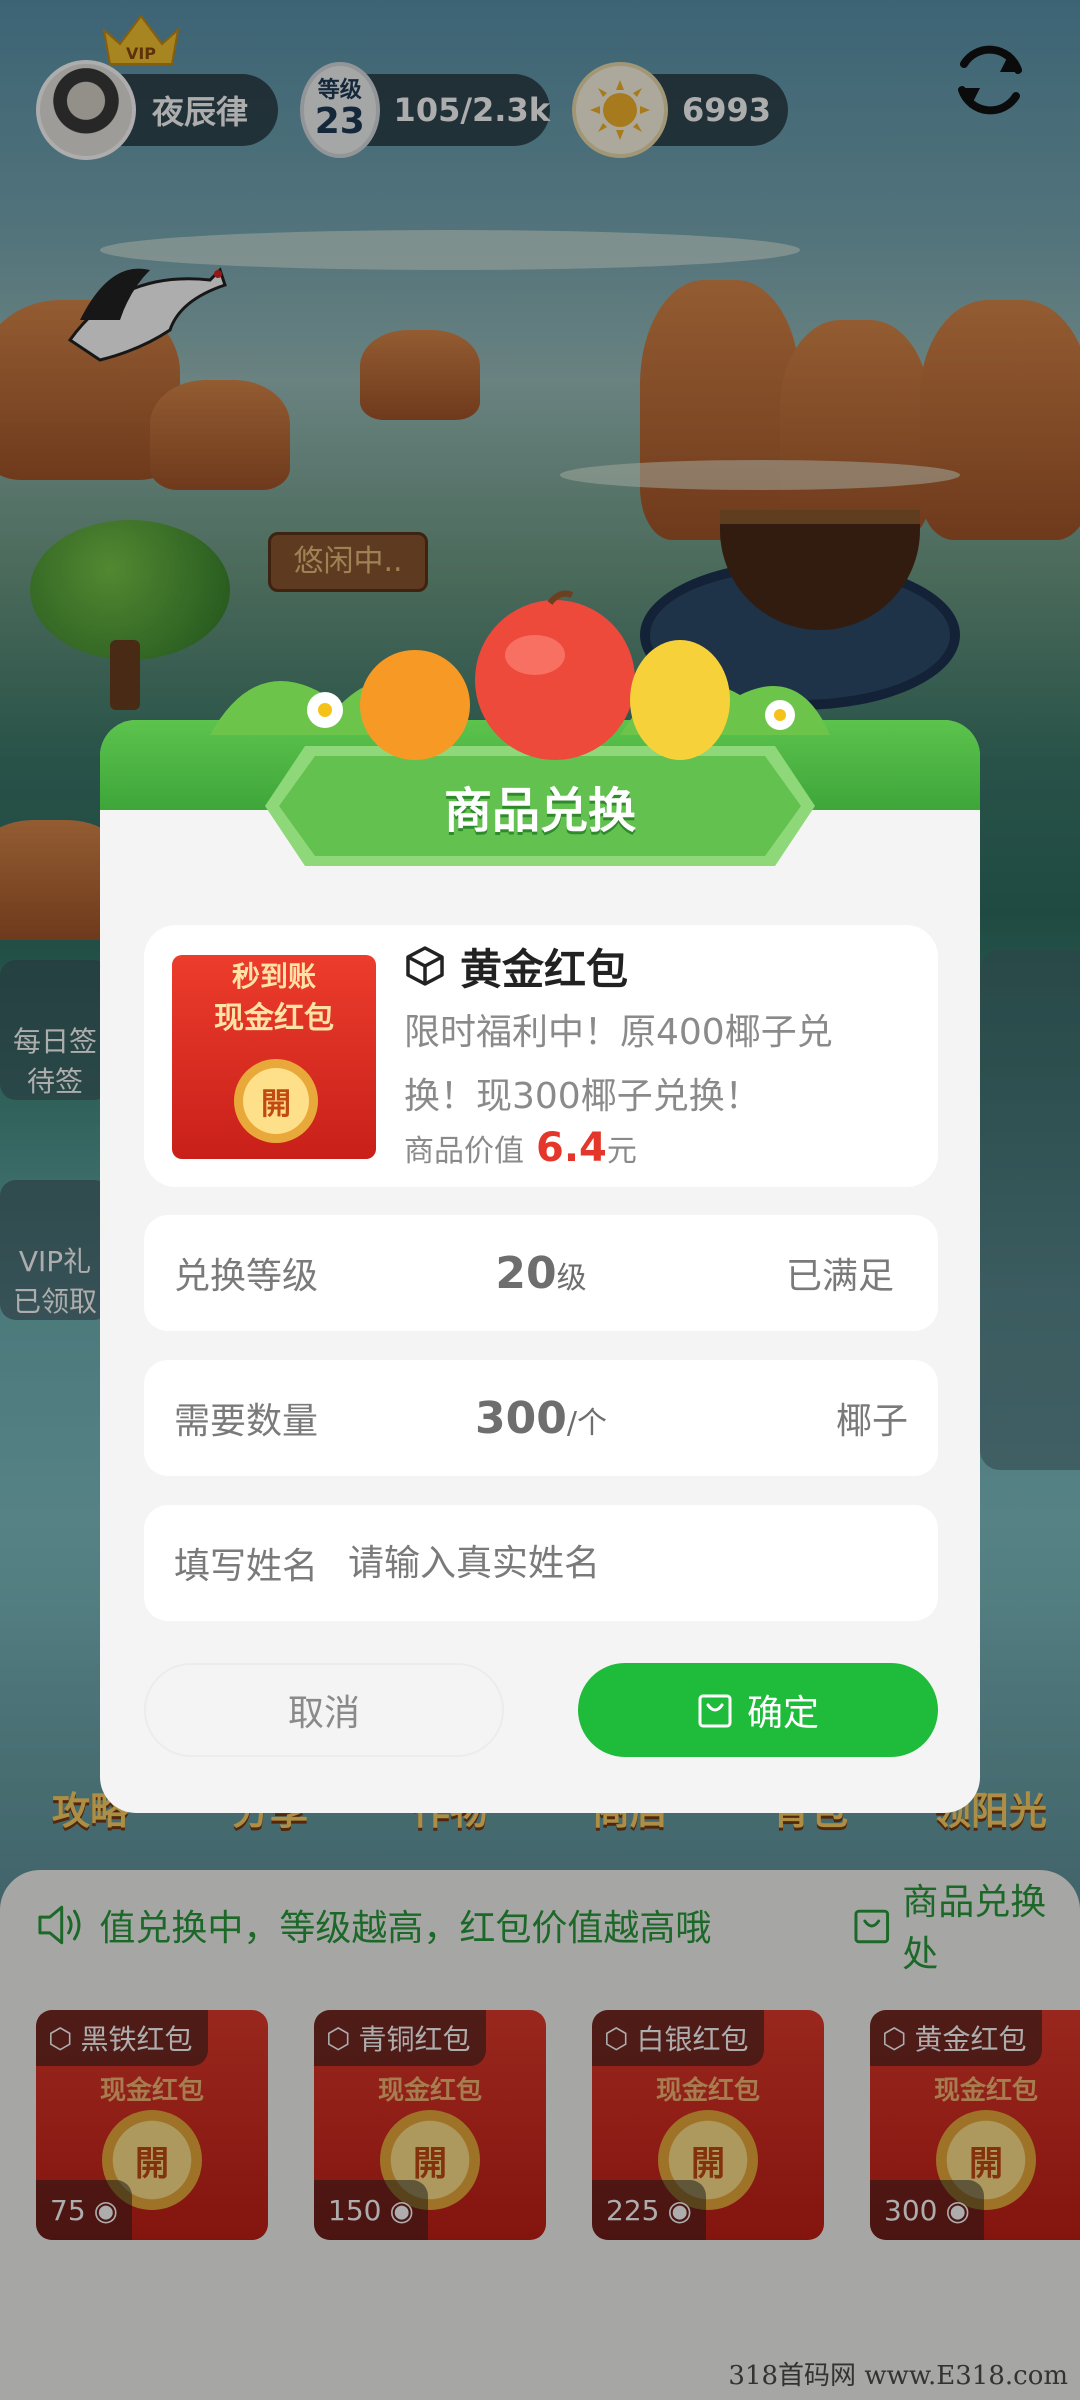  What do you see at coordinates (871, 1421) in the screenshot?
I see `quantity-currency: 椰子` at bounding box center [871, 1421].